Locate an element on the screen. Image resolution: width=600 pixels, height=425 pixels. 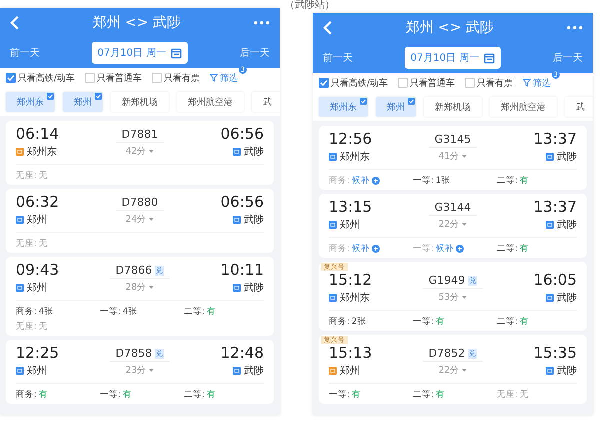
duration: 41分 is located at coordinates (449, 156).